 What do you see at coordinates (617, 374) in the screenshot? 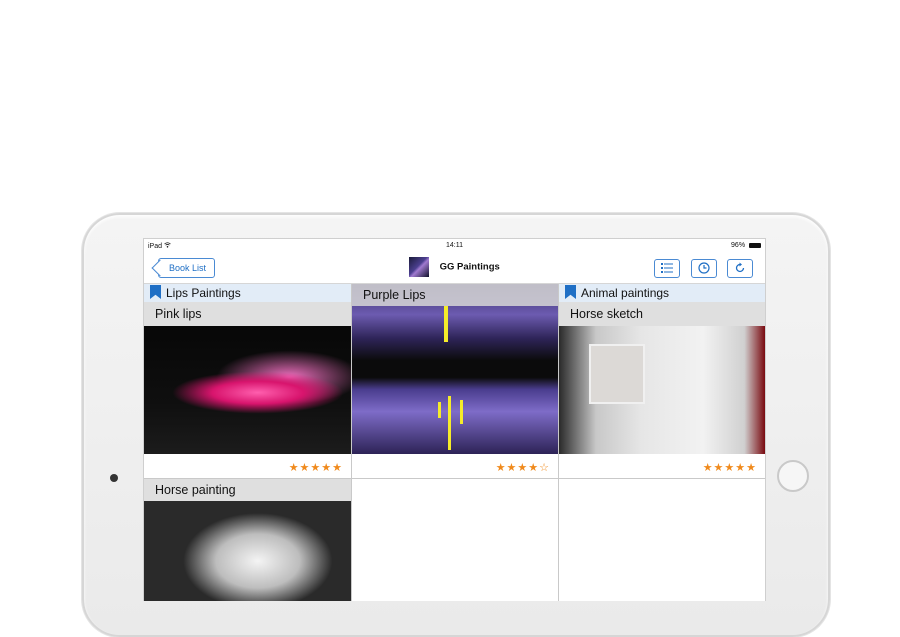
I see `horse-photo-reference` at bounding box center [617, 374].